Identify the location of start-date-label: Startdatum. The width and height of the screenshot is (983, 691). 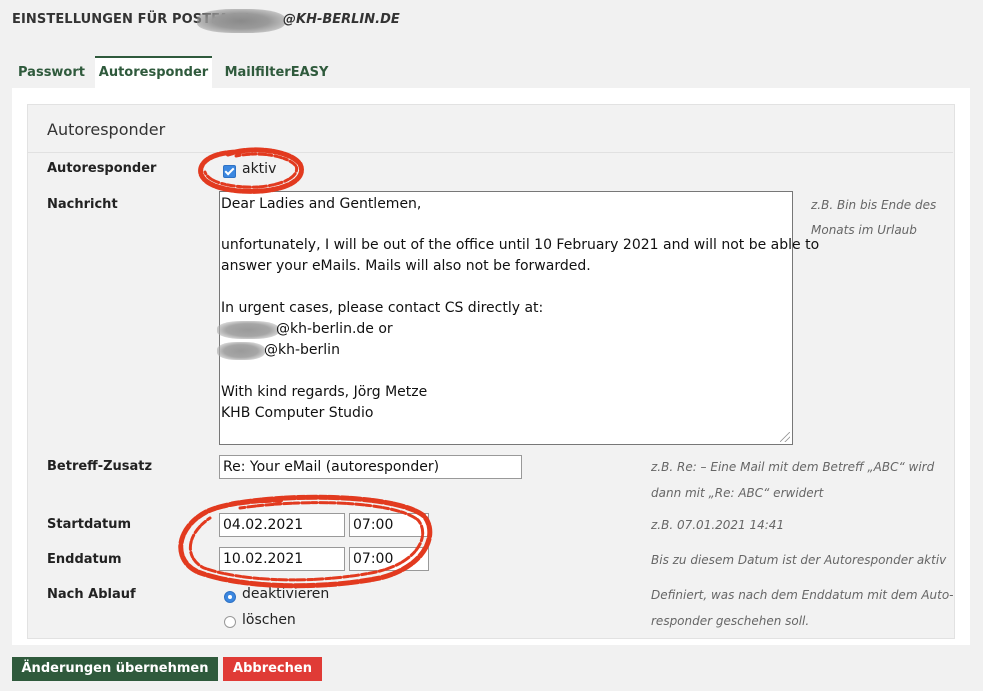
(89, 524).